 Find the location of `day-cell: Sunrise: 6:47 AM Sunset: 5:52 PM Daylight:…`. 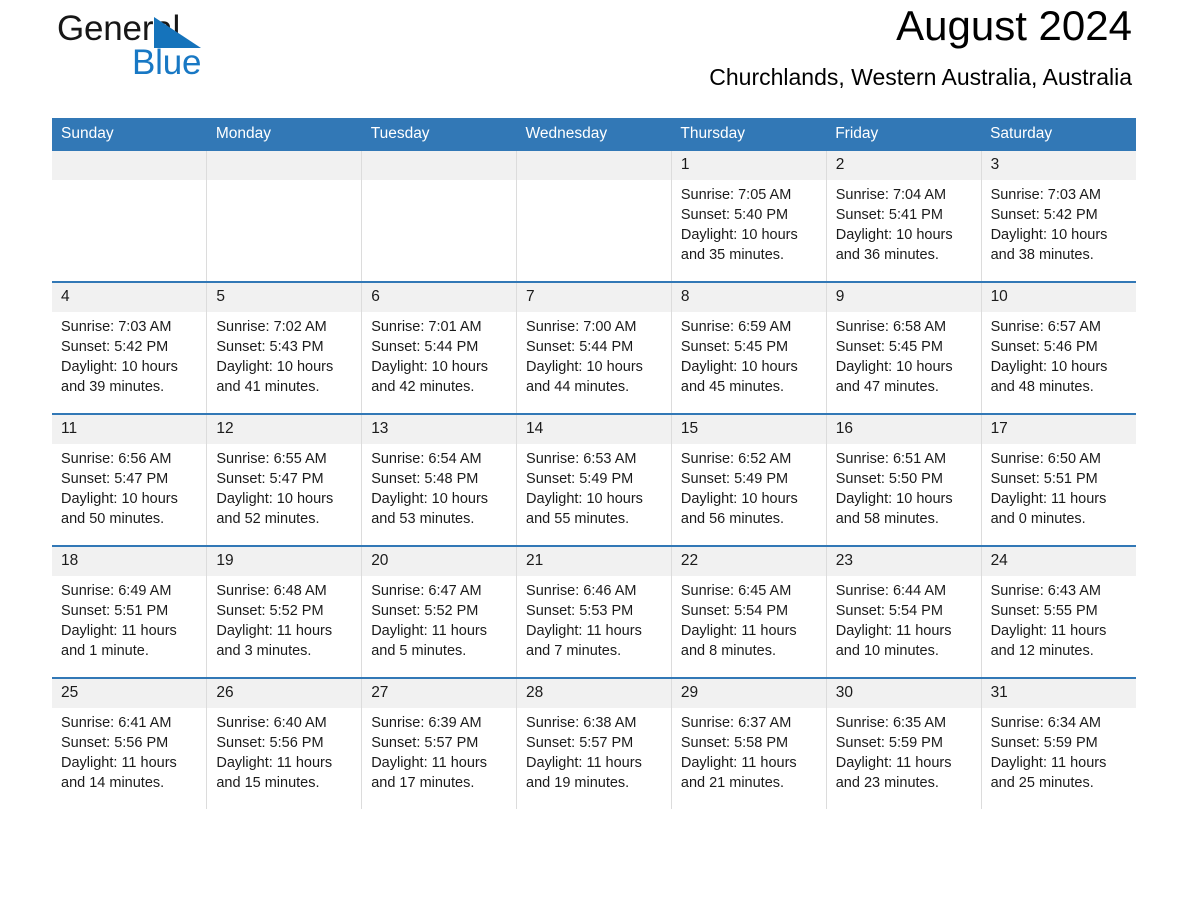

day-cell: Sunrise: 6:47 AM Sunset: 5:52 PM Daylight:… is located at coordinates (439, 627).